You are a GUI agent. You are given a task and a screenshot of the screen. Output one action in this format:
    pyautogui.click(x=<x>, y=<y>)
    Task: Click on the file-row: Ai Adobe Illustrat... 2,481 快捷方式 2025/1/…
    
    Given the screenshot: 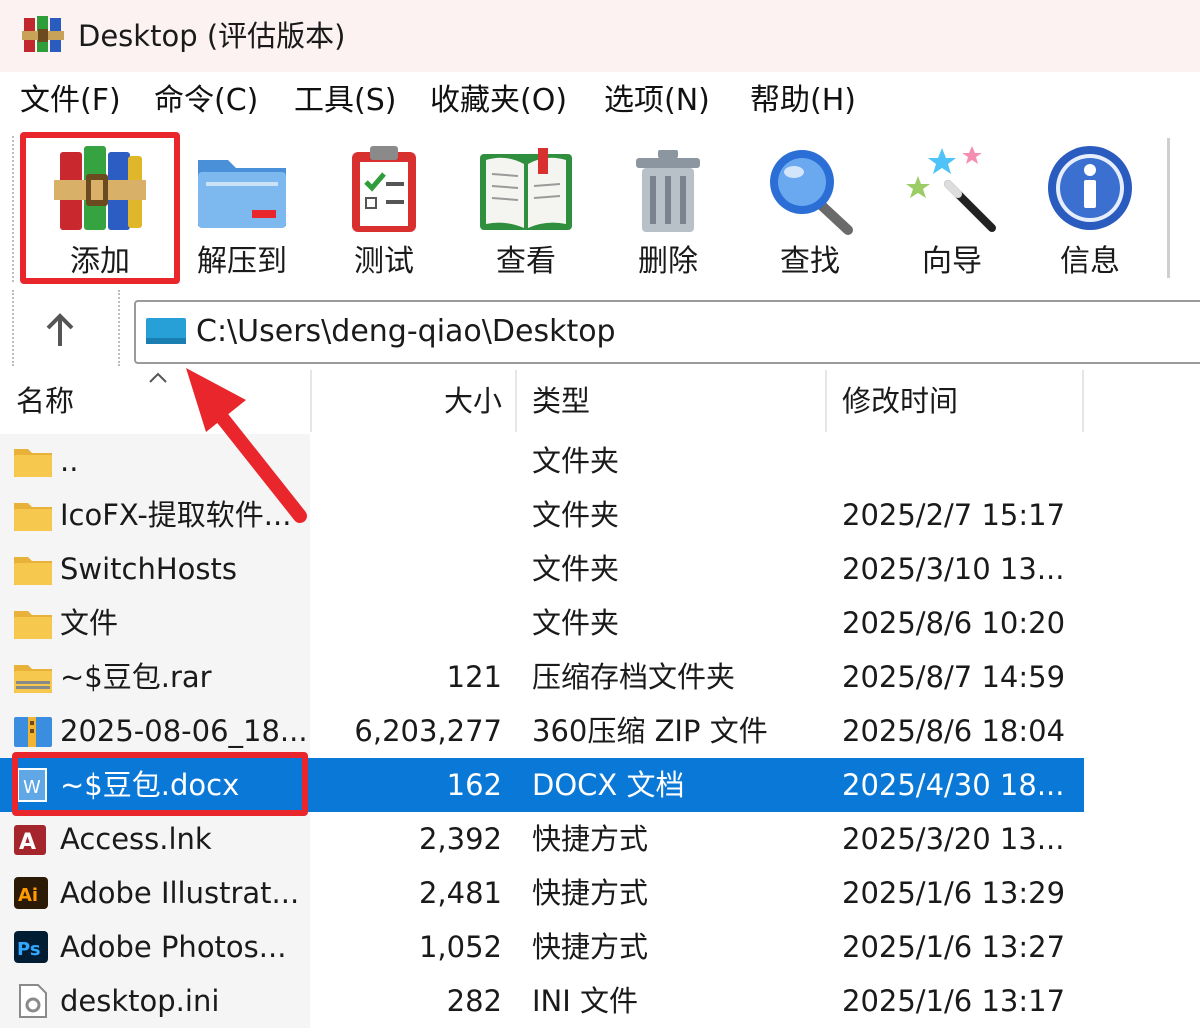 What is the action you would take?
    pyautogui.click(x=600, y=893)
    